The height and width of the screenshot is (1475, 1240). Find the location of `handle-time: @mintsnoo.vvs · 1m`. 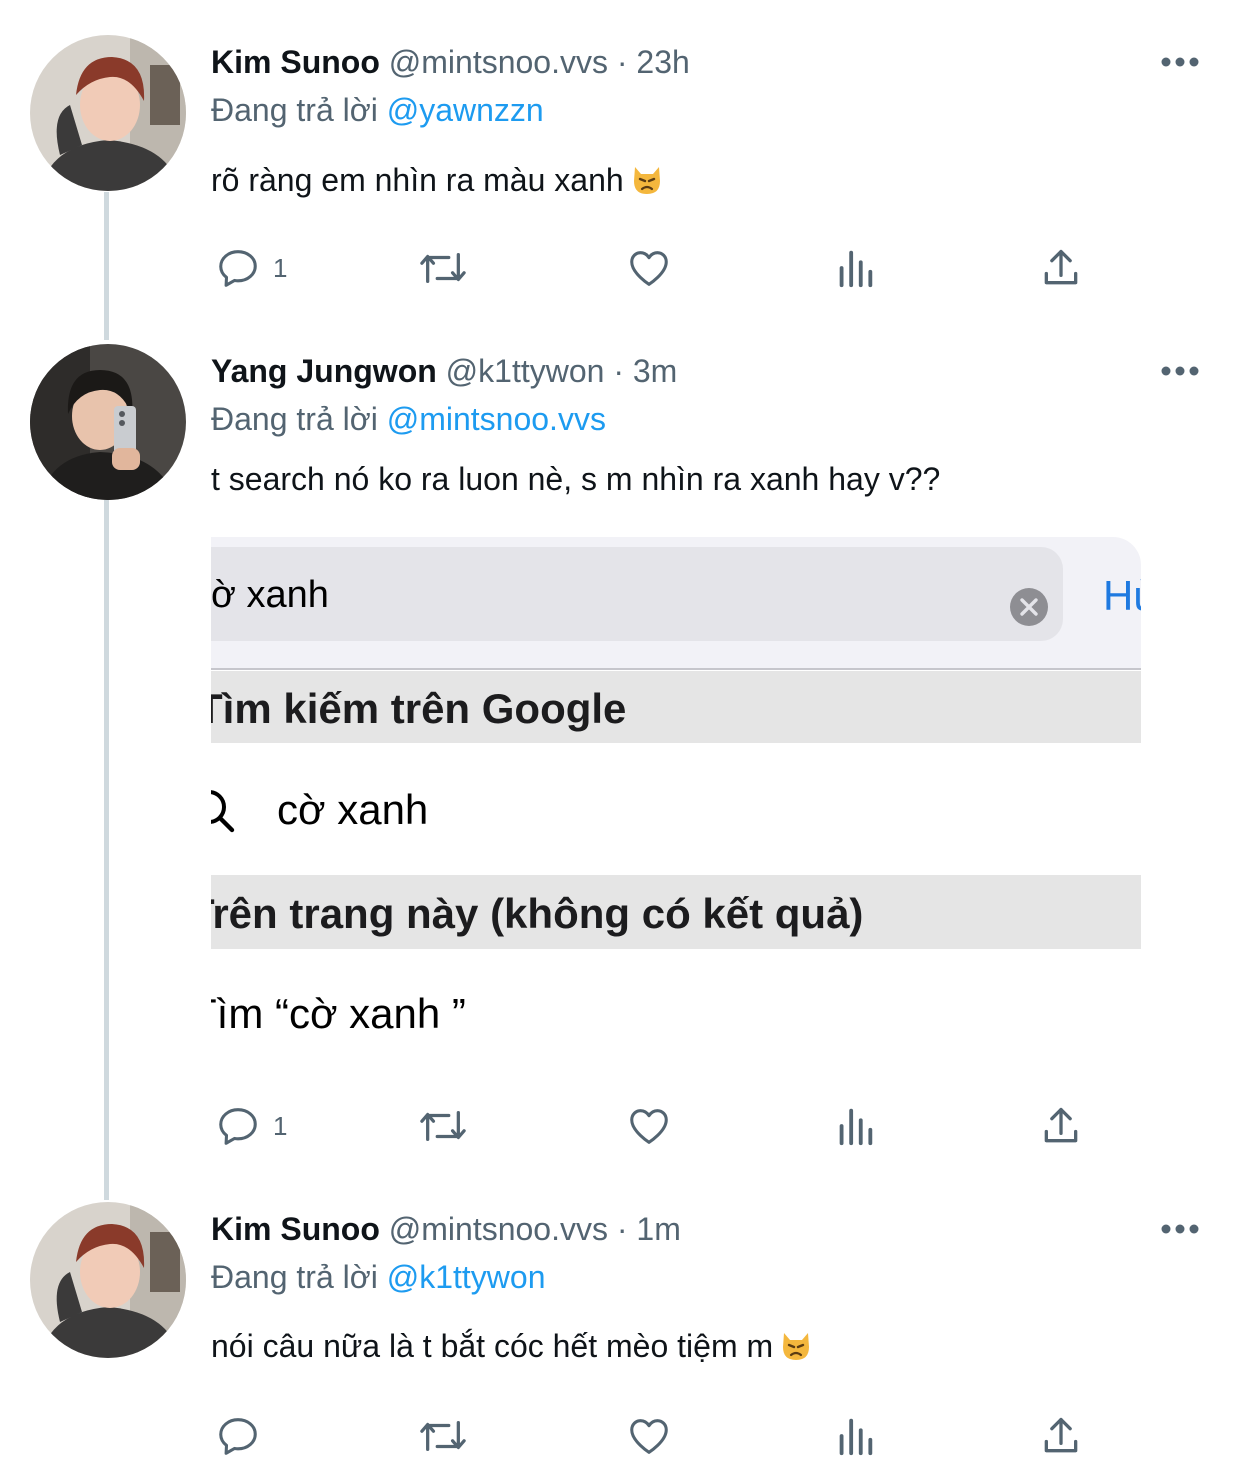

handle-time: @mintsnoo.vvs · 1m is located at coordinates (535, 1229).